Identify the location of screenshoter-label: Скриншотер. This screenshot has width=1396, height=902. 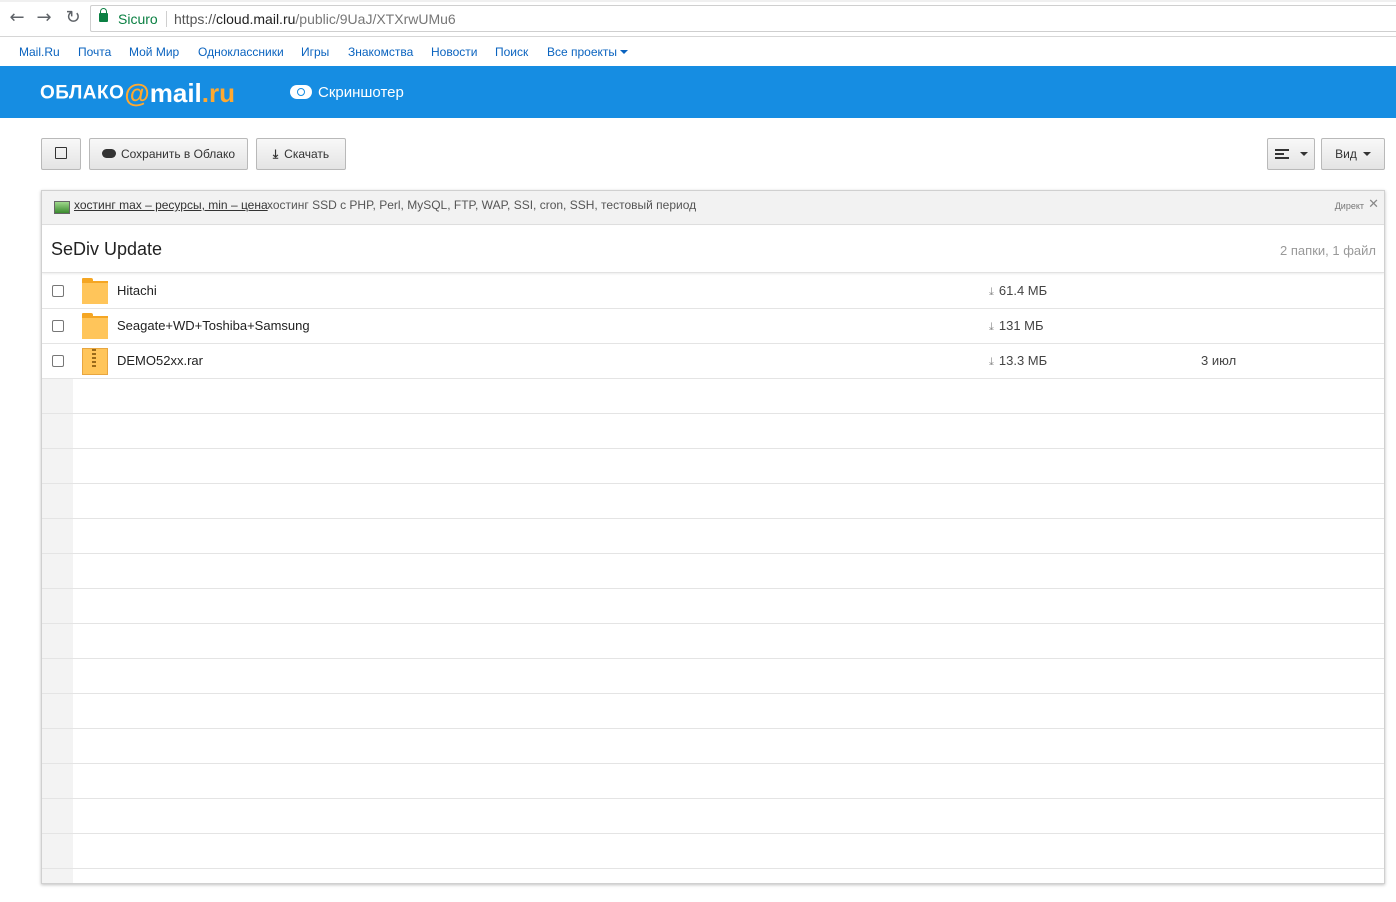
(361, 92).